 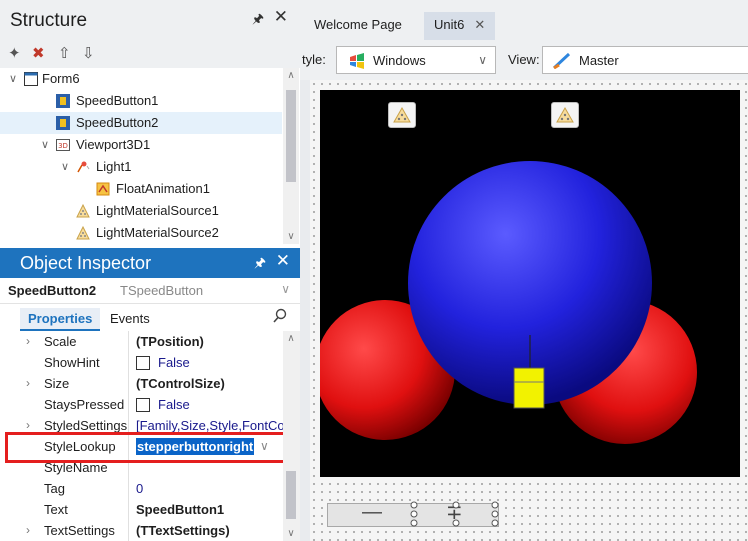 I want to click on property-name: Scale, so click(x=60, y=341).